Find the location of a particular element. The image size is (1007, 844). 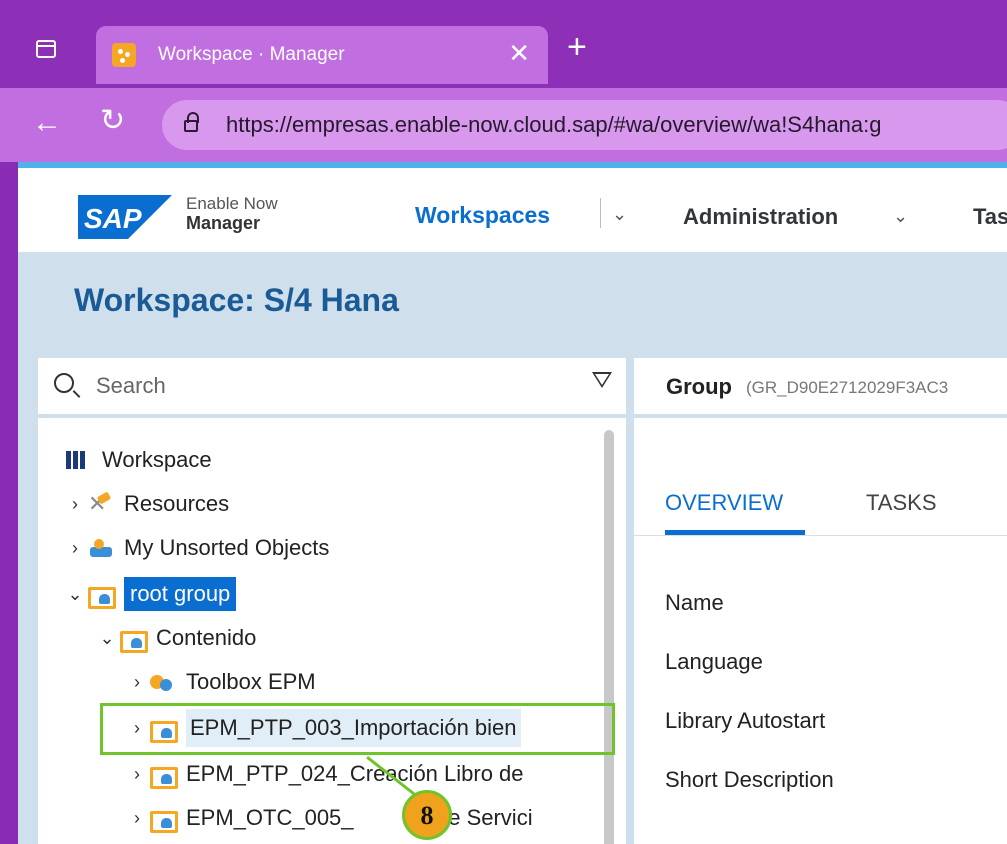

search-icon is located at coordinates (64, 383).